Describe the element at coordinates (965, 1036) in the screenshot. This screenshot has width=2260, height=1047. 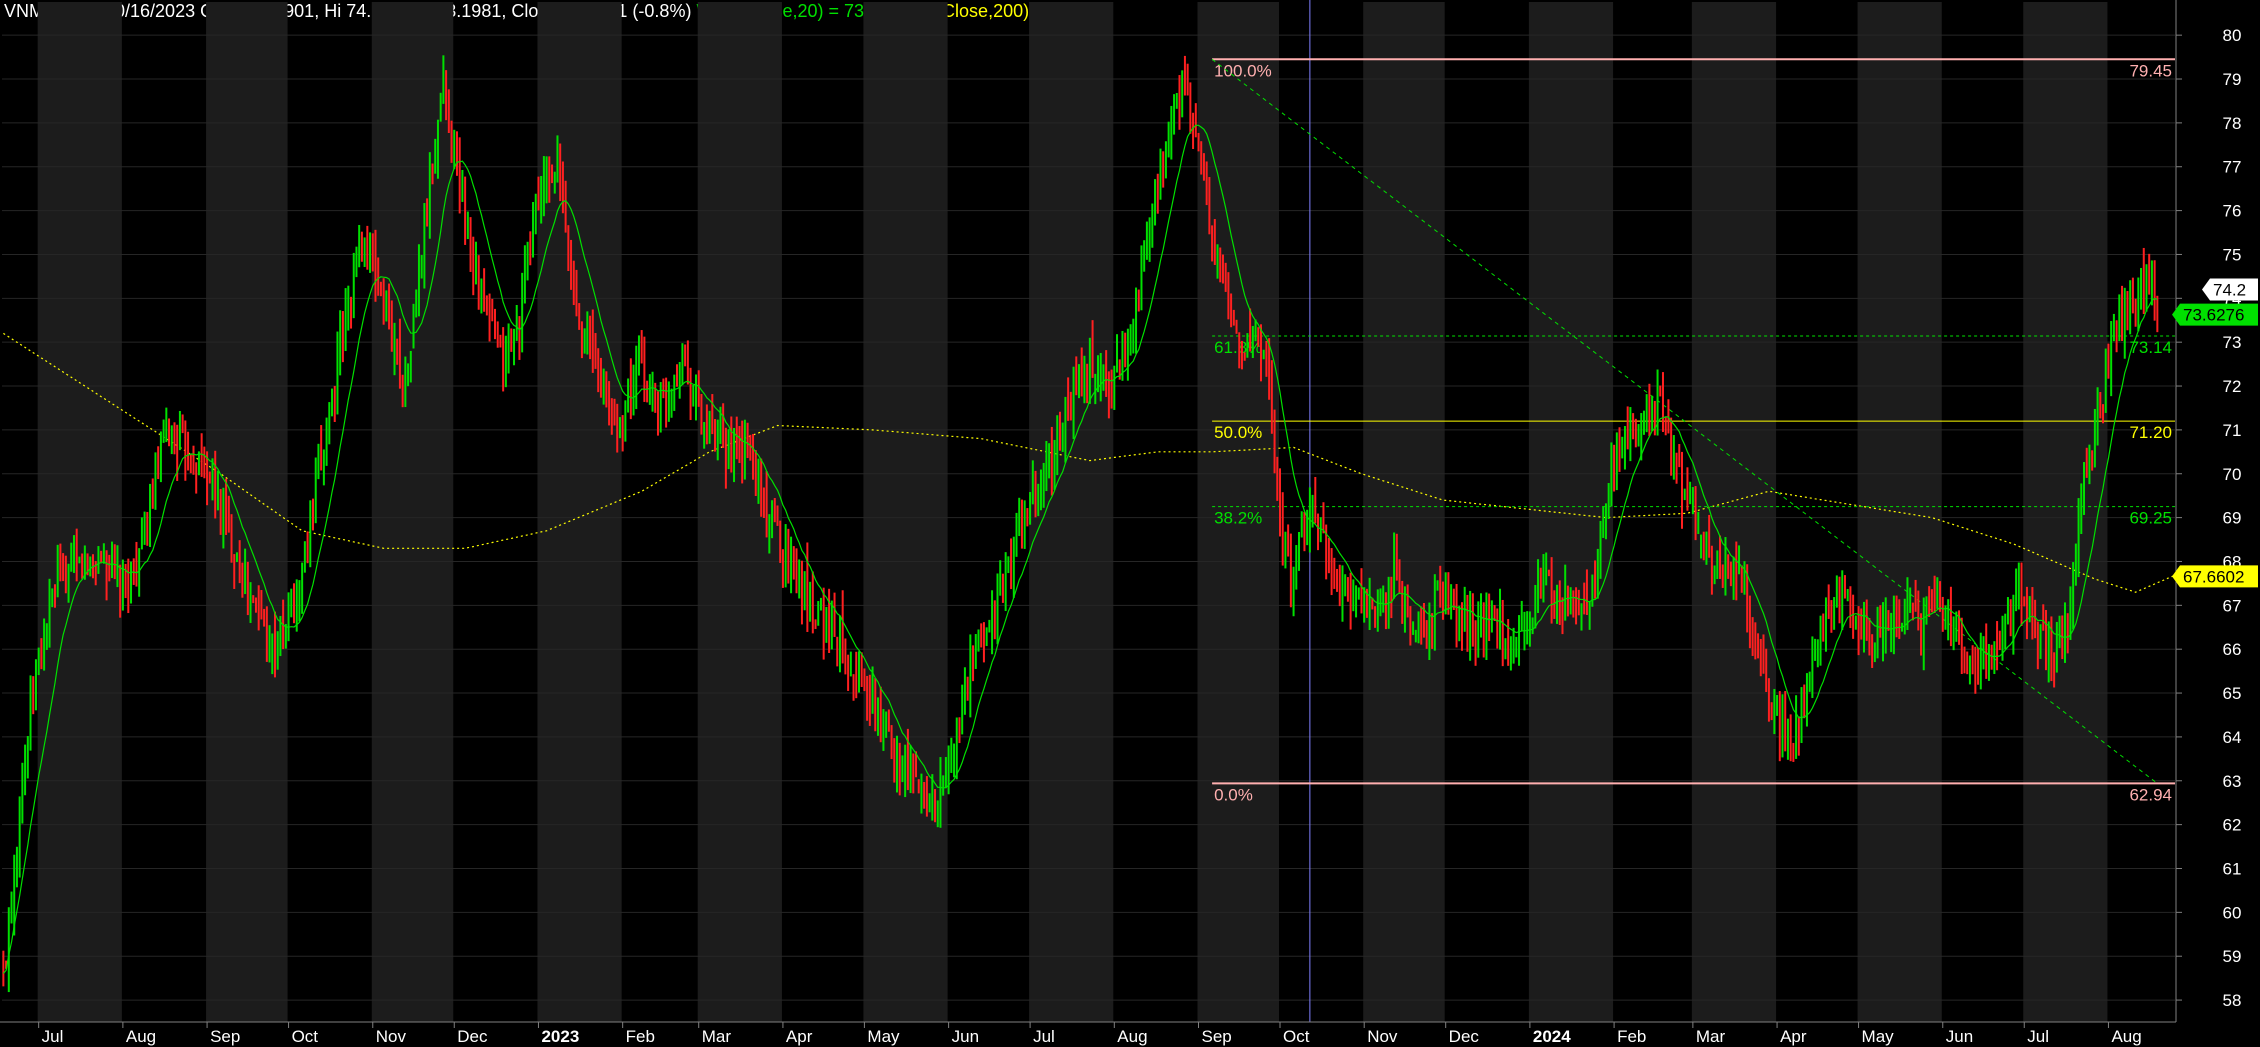
I see `time-tick-label: Jun` at that location.